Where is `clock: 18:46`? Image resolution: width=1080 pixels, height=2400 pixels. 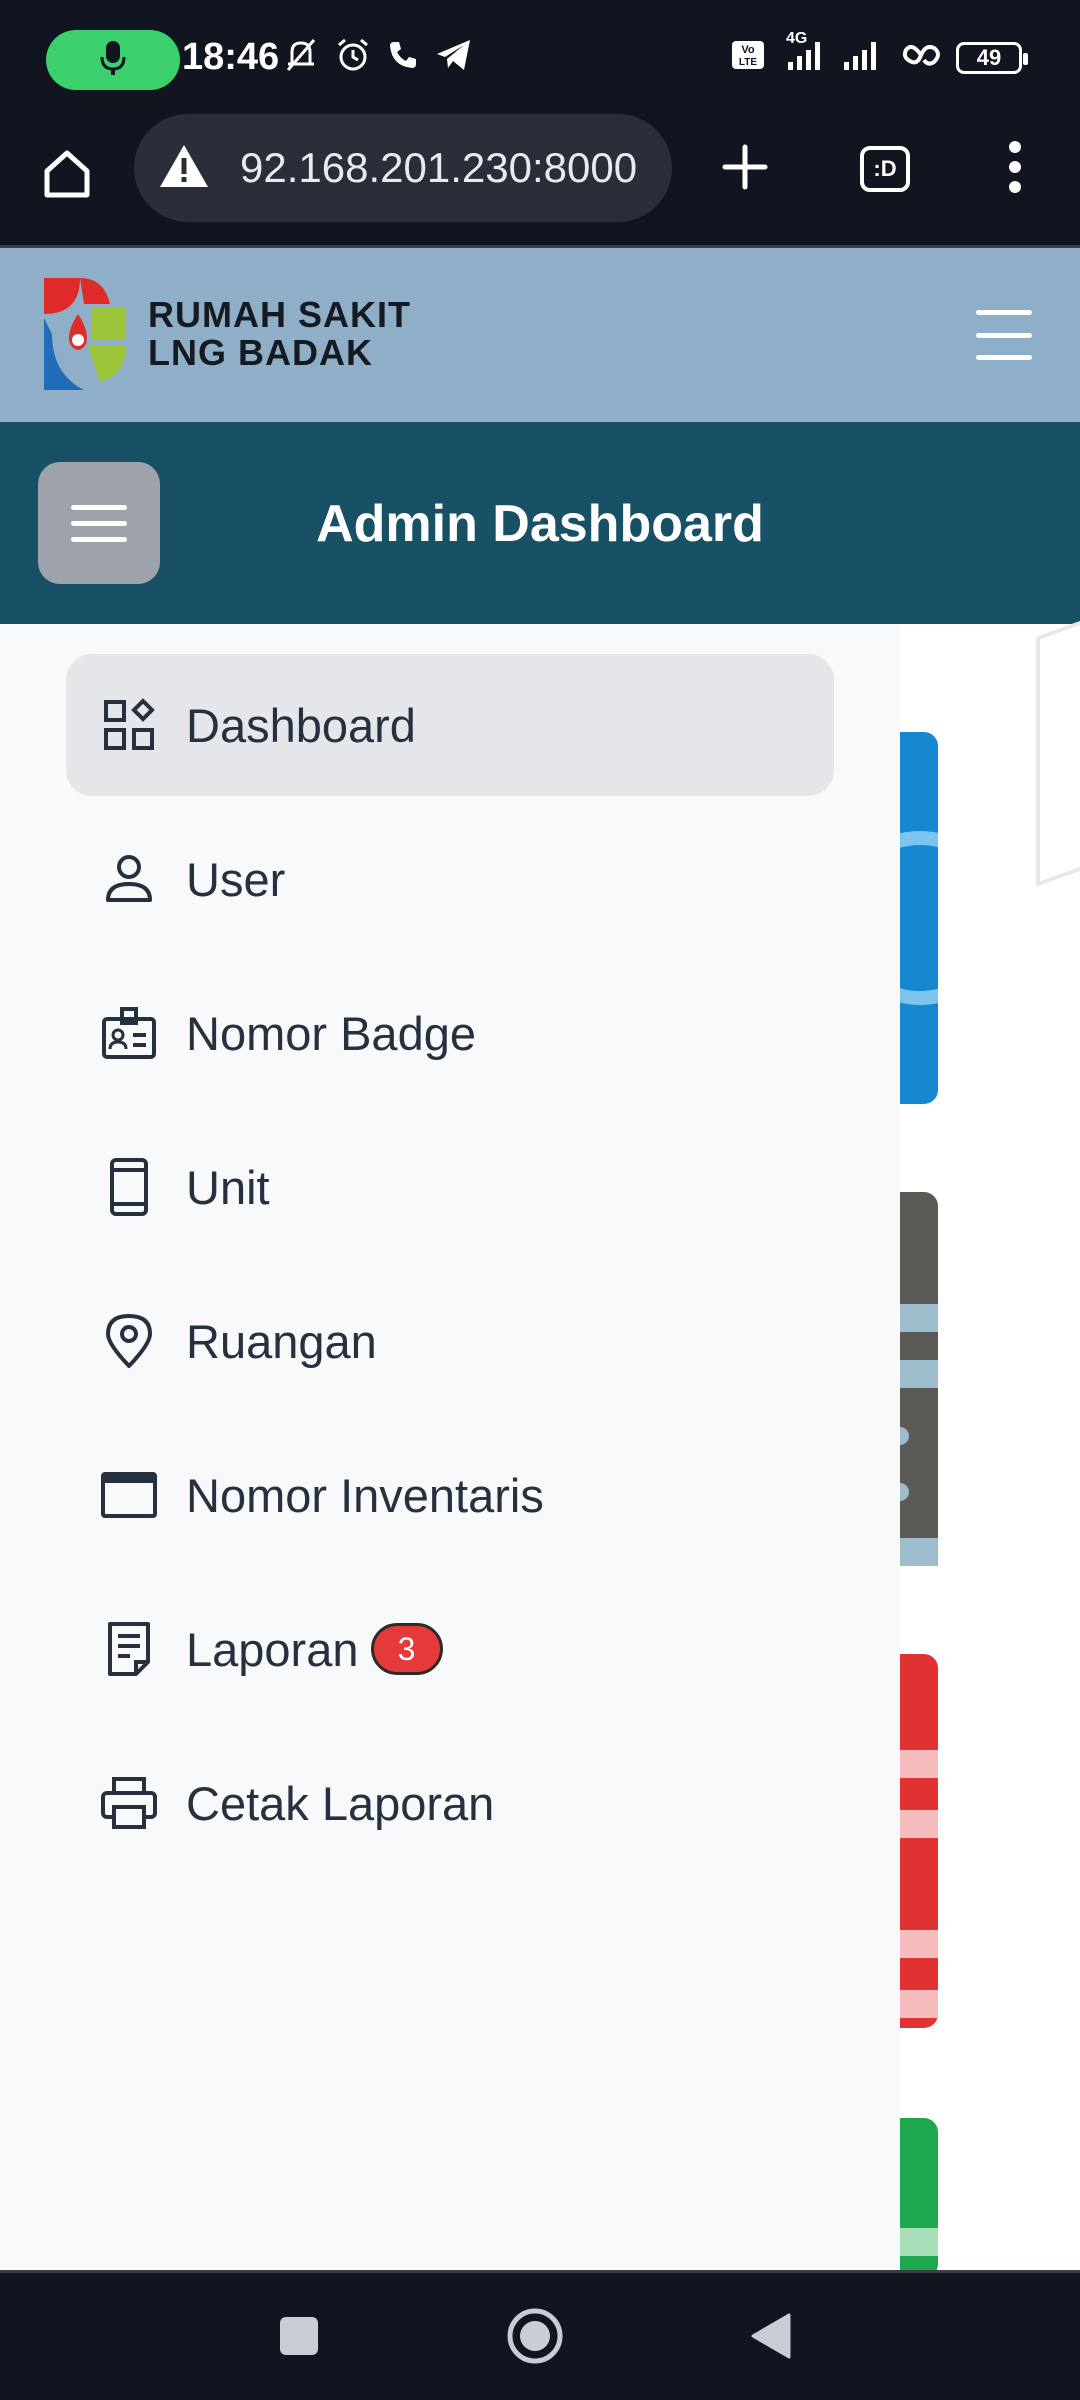
clock: 18:46 is located at coordinates (231, 57).